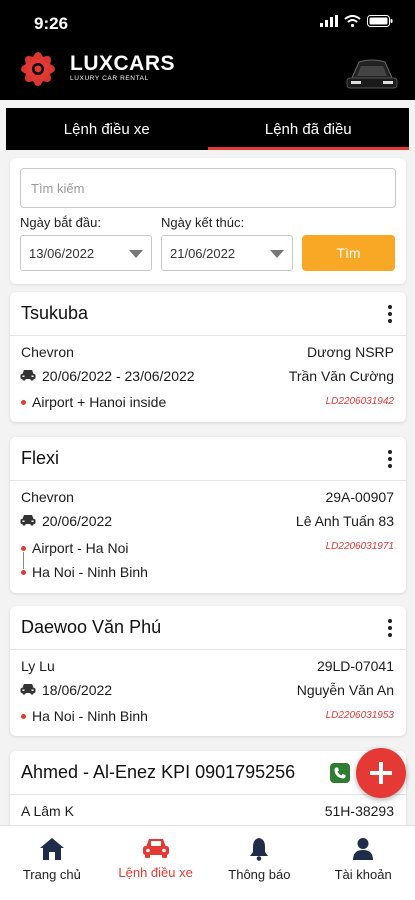 The image size is (415, 900). What do you see at coordinates (363, 849) in the screenshot?
I see `user-icon` at bounding box center [363, 849].